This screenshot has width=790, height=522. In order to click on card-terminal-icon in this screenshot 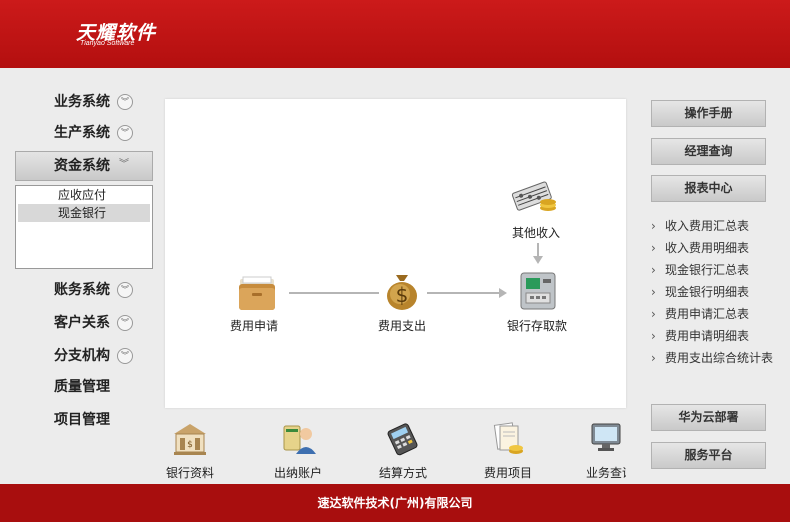, I will do `click(402, 439)`.